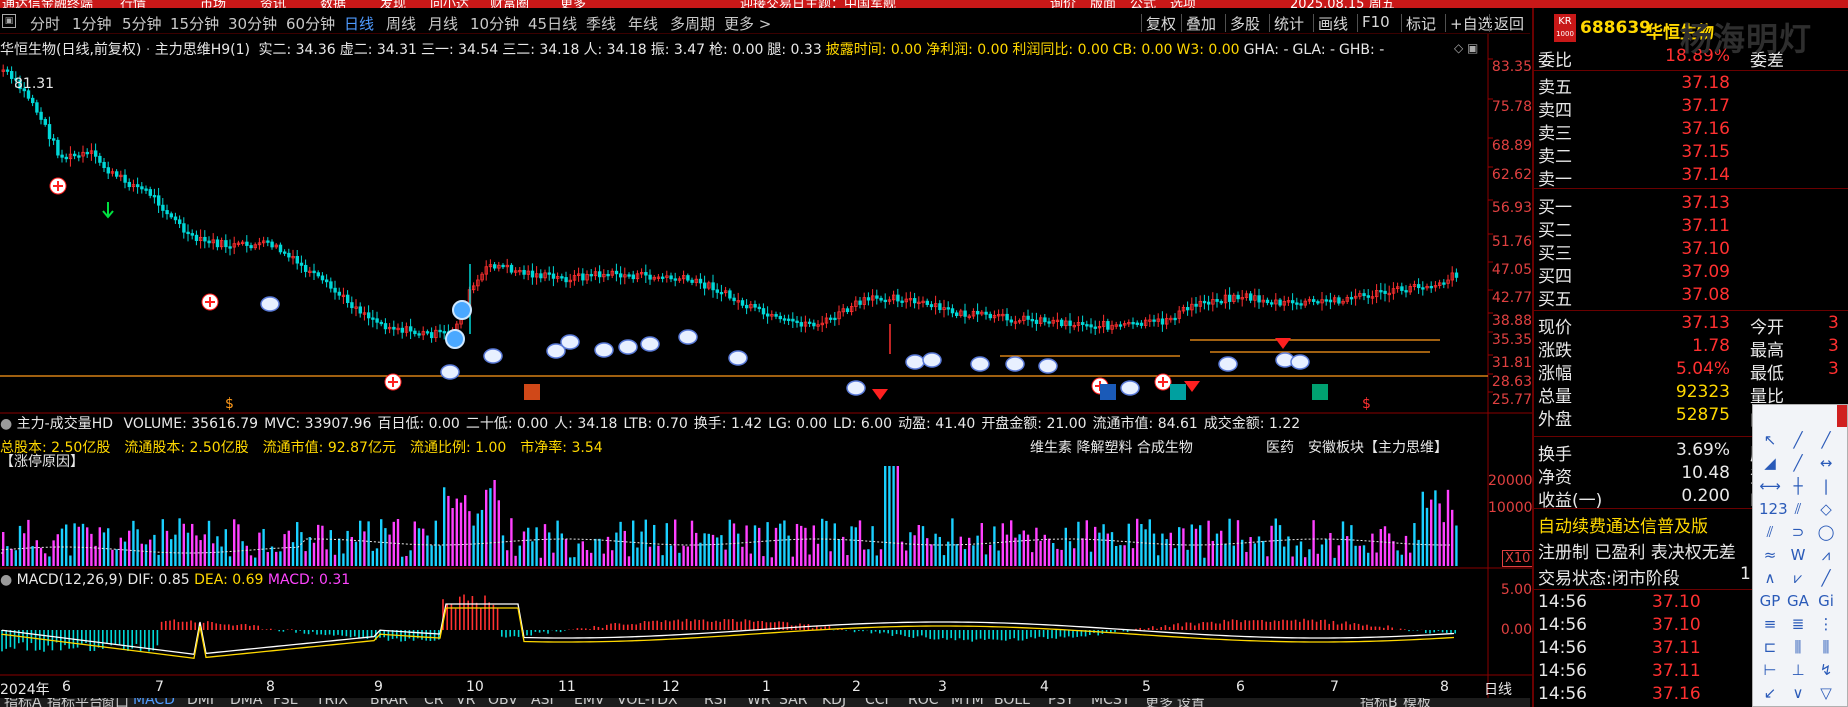  Describe the element at coordinates (923, 702) in the screenshot. I see `indicator-tab: ROC` at that location.